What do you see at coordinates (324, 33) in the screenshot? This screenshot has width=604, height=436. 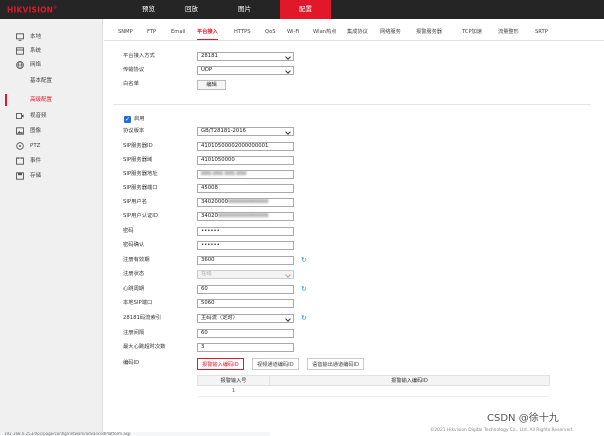 I see `tab-wlan-hotspot: Wlan热点` at bounding box center [324, 33].